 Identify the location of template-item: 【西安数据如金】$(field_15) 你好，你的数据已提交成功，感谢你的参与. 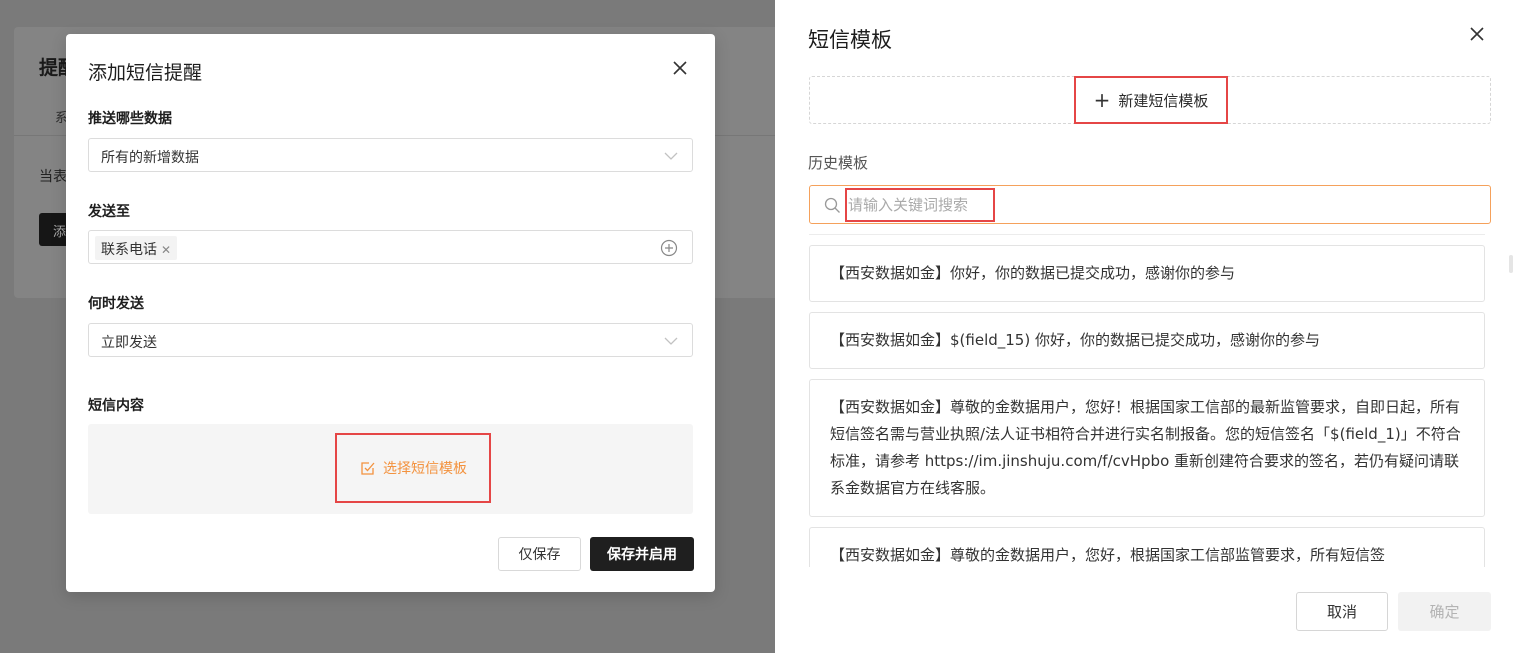
(1147, 340).